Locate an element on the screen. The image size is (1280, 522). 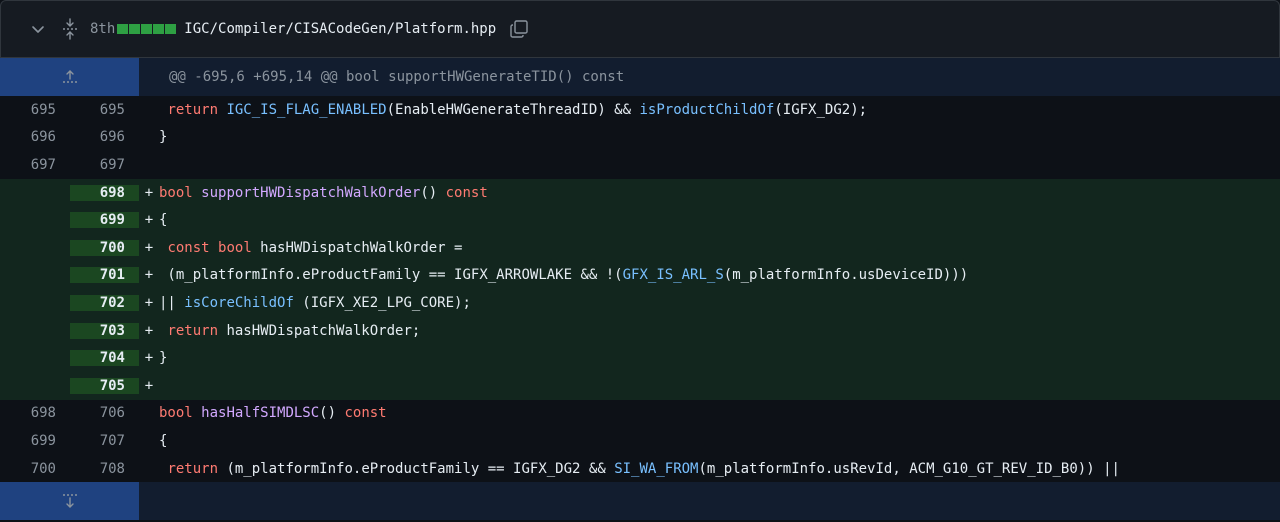
added-line: 703 + return hasHWDispatchWalkOrder; is located at coordinates (640, 330).